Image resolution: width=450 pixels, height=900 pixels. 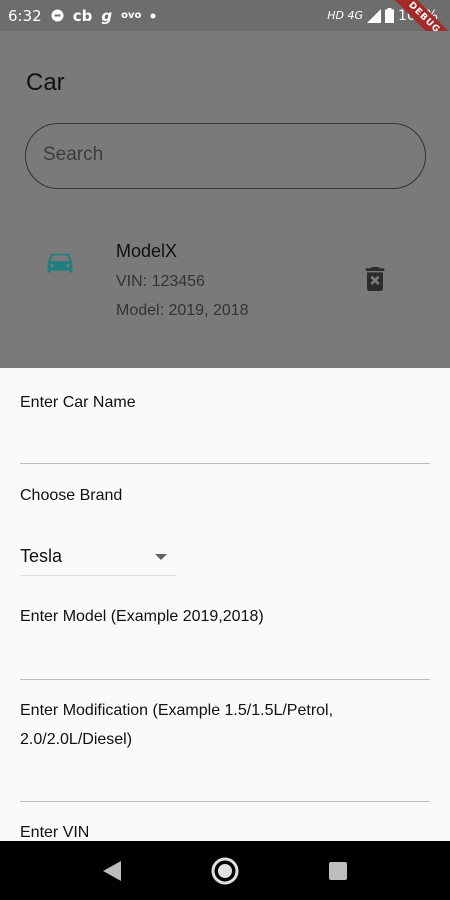 I want to click on search-input: Search, so click(x=225, y=156).